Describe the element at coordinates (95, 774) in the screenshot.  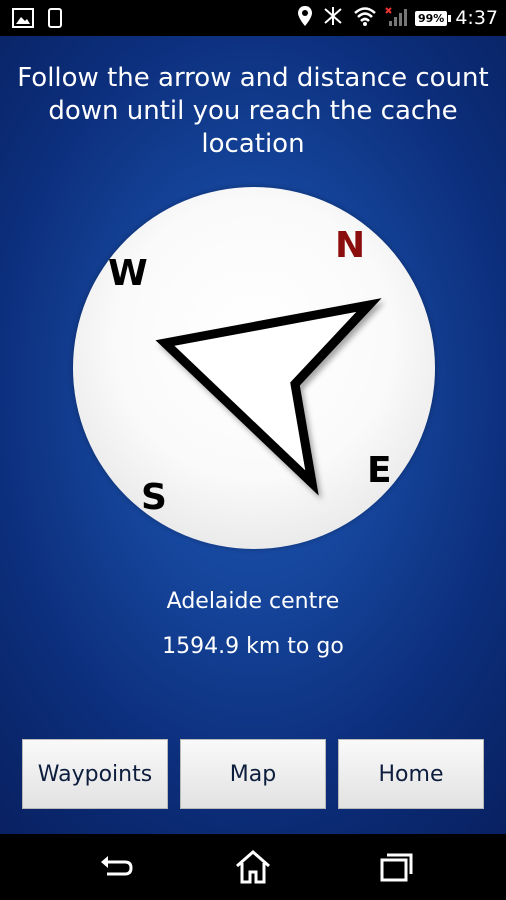
I see `waypoints-button: Waypoints` at that location.